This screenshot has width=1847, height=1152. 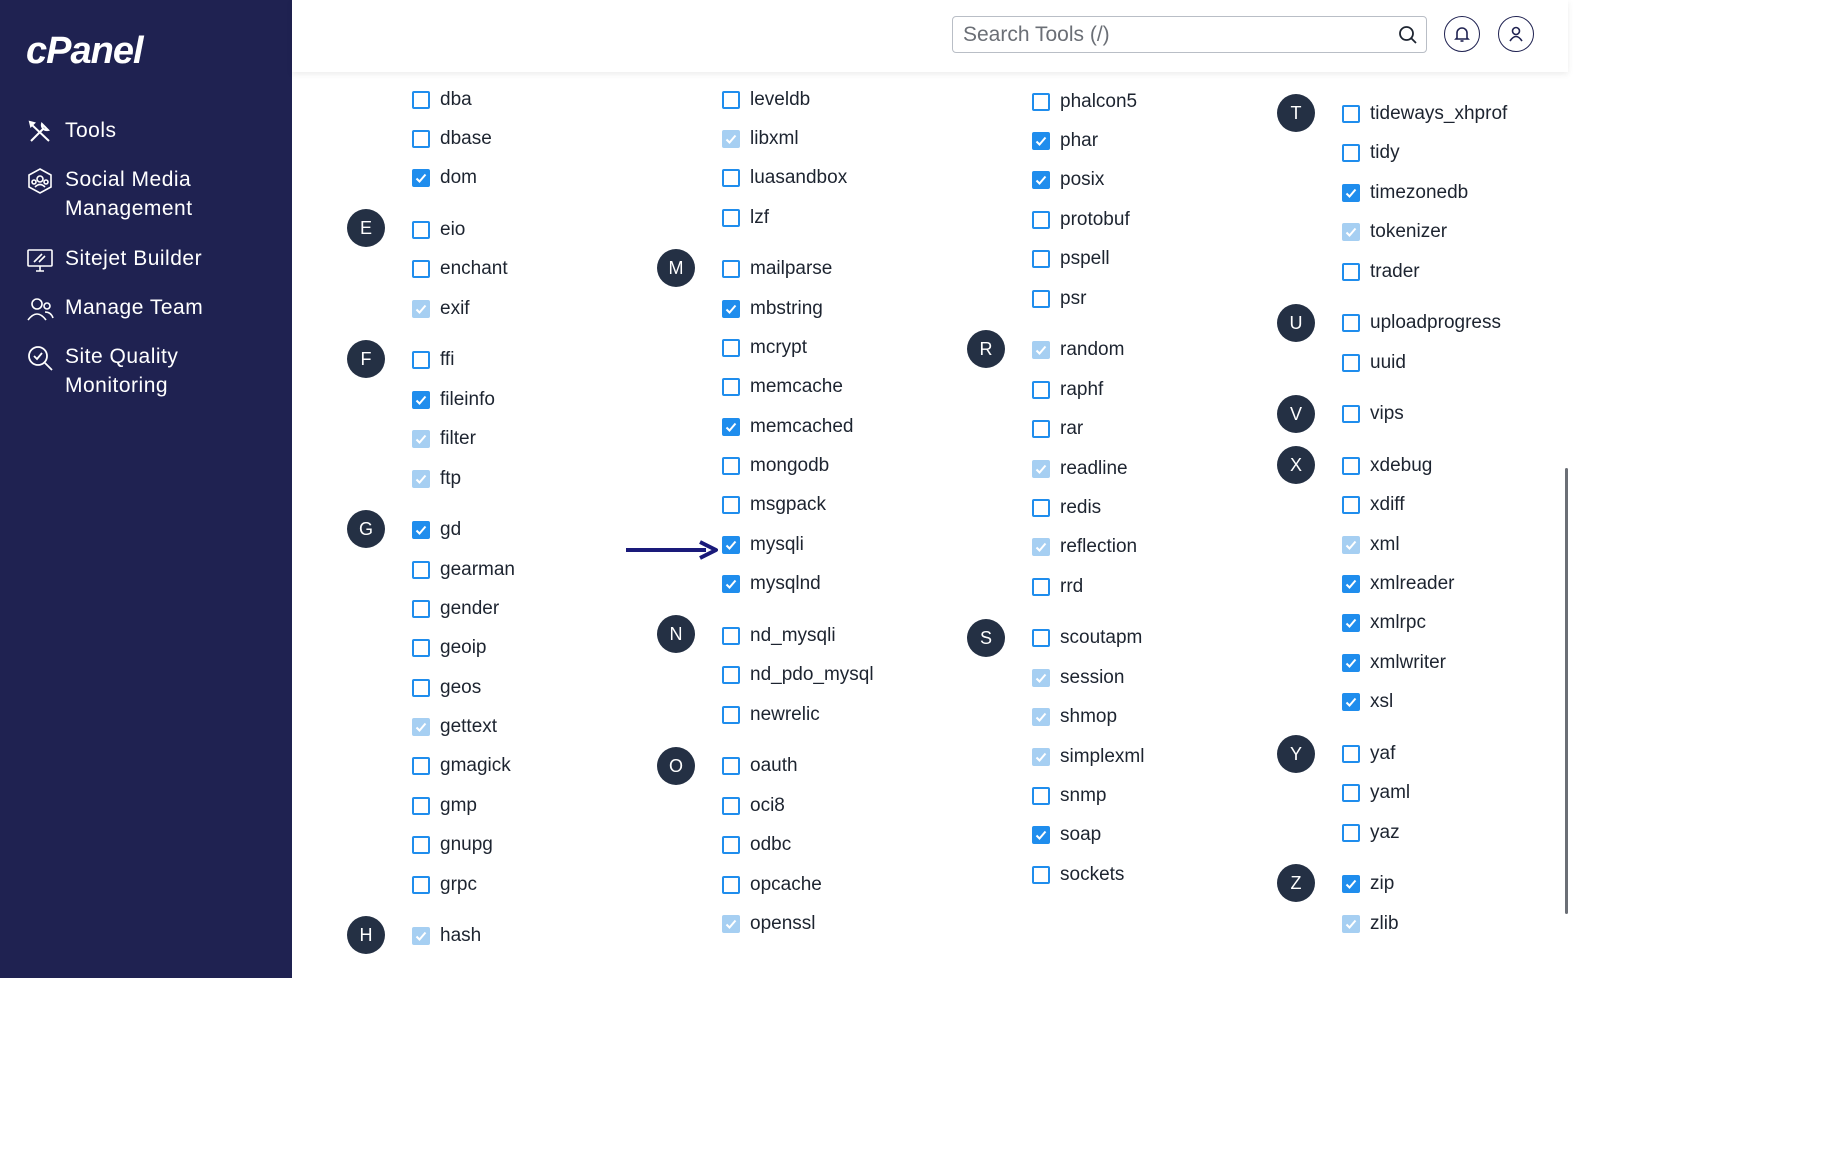 I want to click on extension-label: geoip, so click(x=463, y=647).